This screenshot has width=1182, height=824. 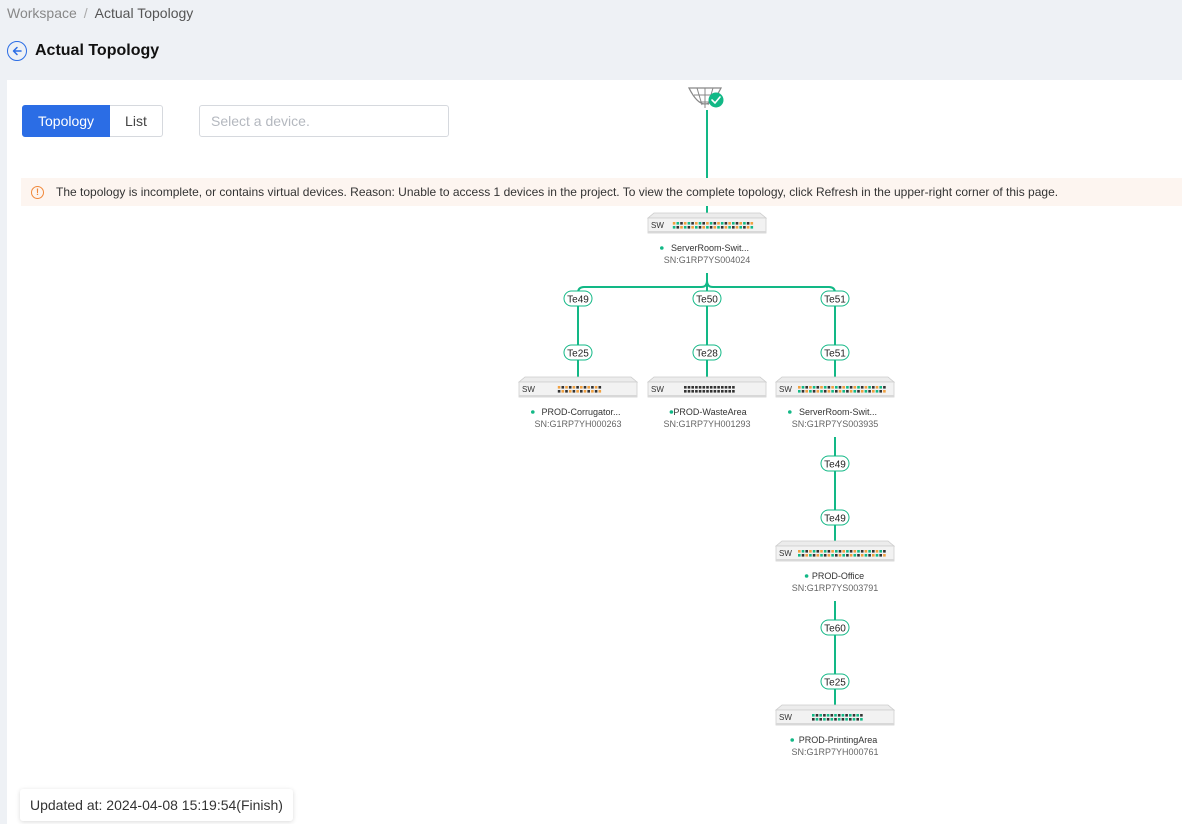 I want to click on port-name: Te60, so click(x=835, y=629).